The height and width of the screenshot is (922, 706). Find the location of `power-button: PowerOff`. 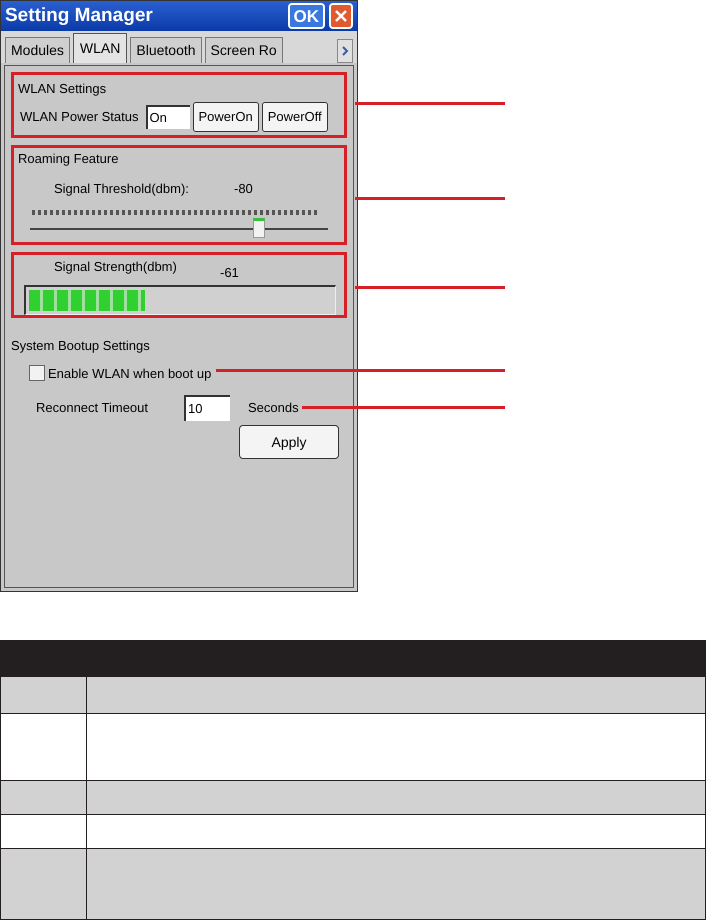

power-button: PowerOff is located at coordinates (295, 117).